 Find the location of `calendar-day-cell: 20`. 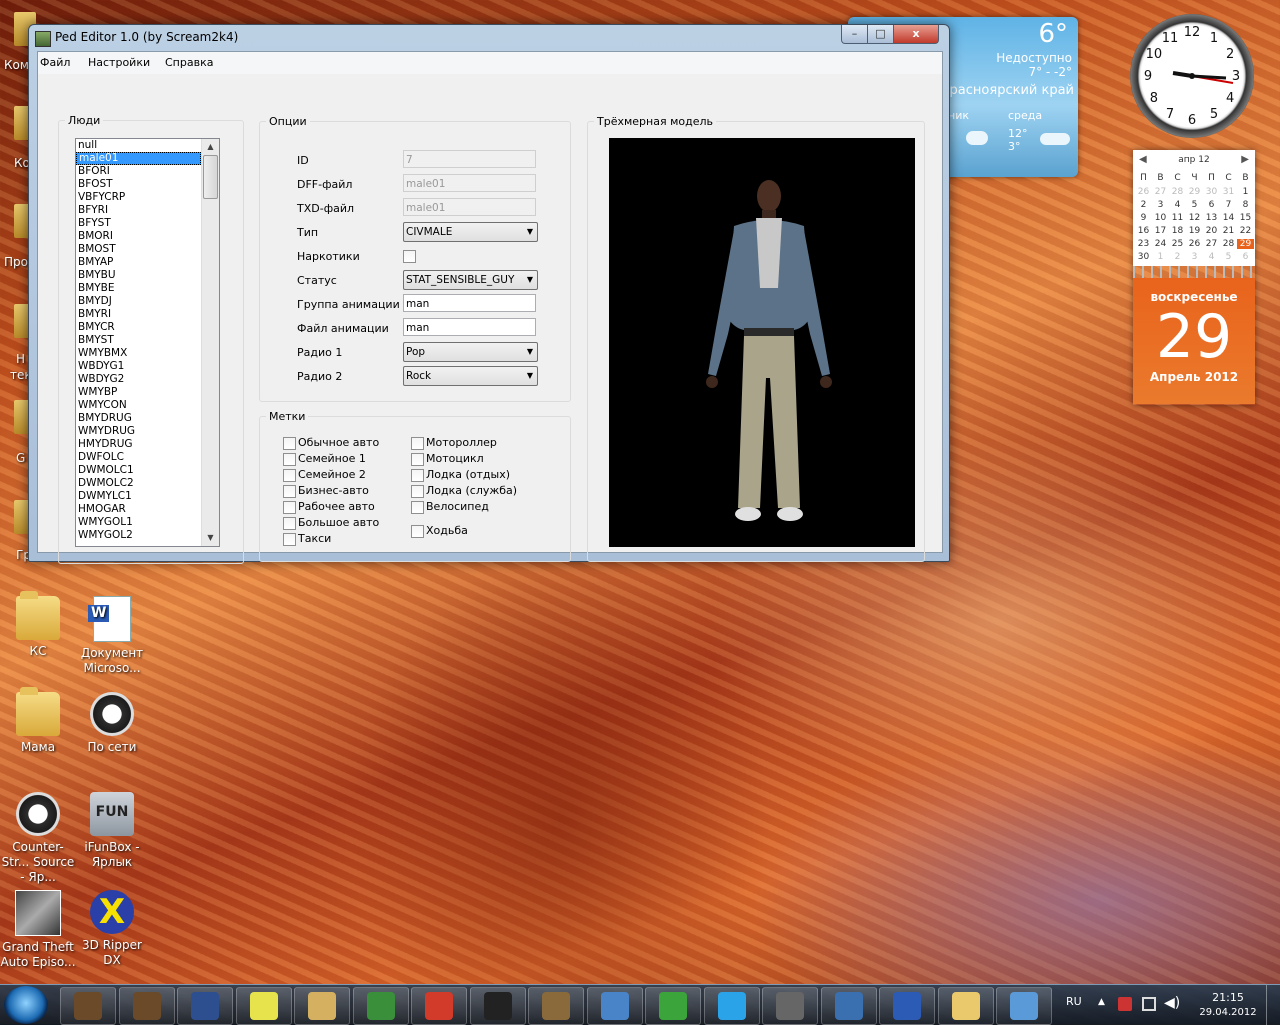

calendar-day-cell: 20 is located at coordinates (1211, 231).